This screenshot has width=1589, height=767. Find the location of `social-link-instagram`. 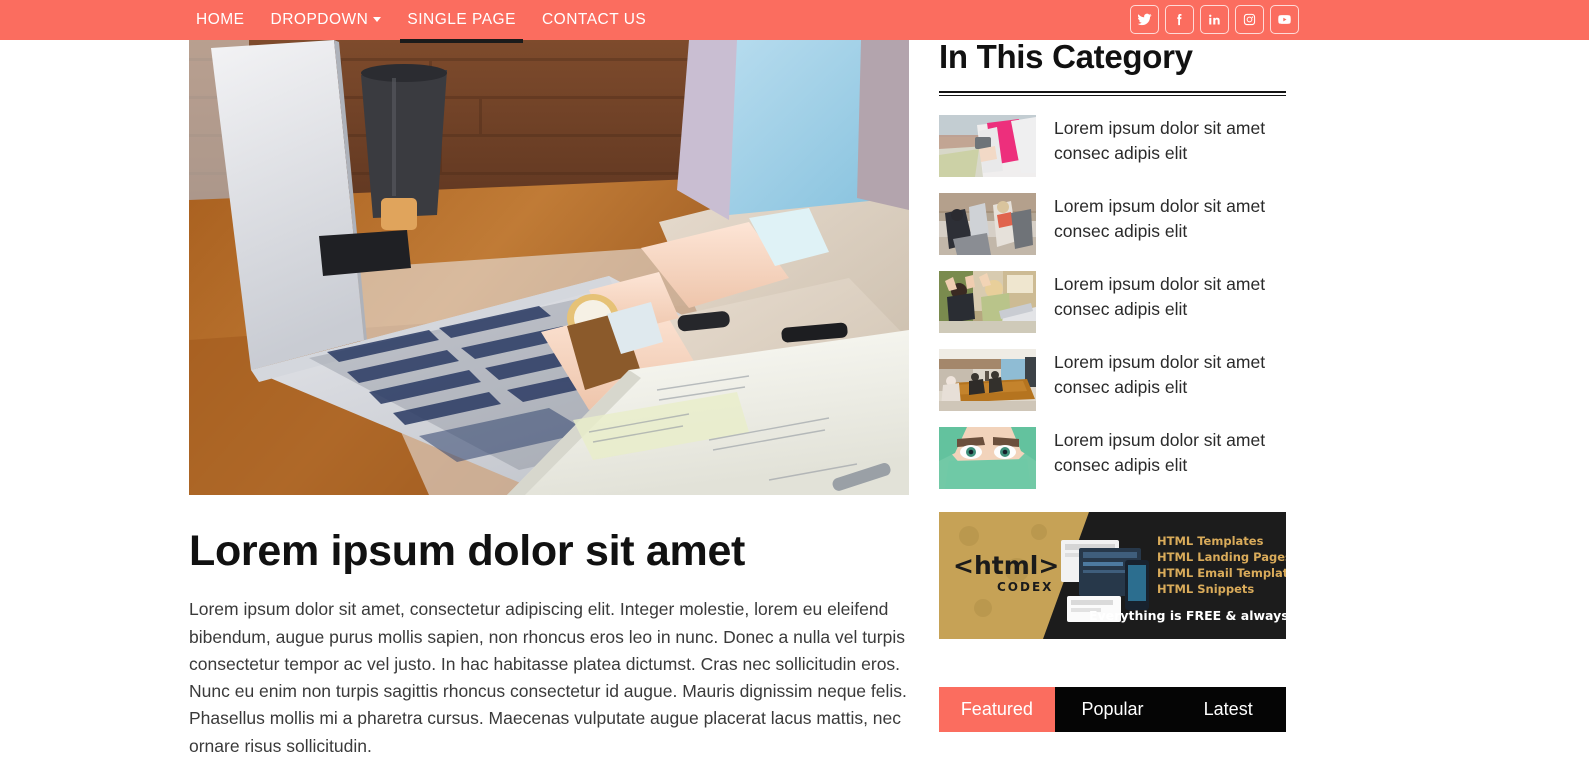

social-link-instagram is located at coordinates (1249, 19).